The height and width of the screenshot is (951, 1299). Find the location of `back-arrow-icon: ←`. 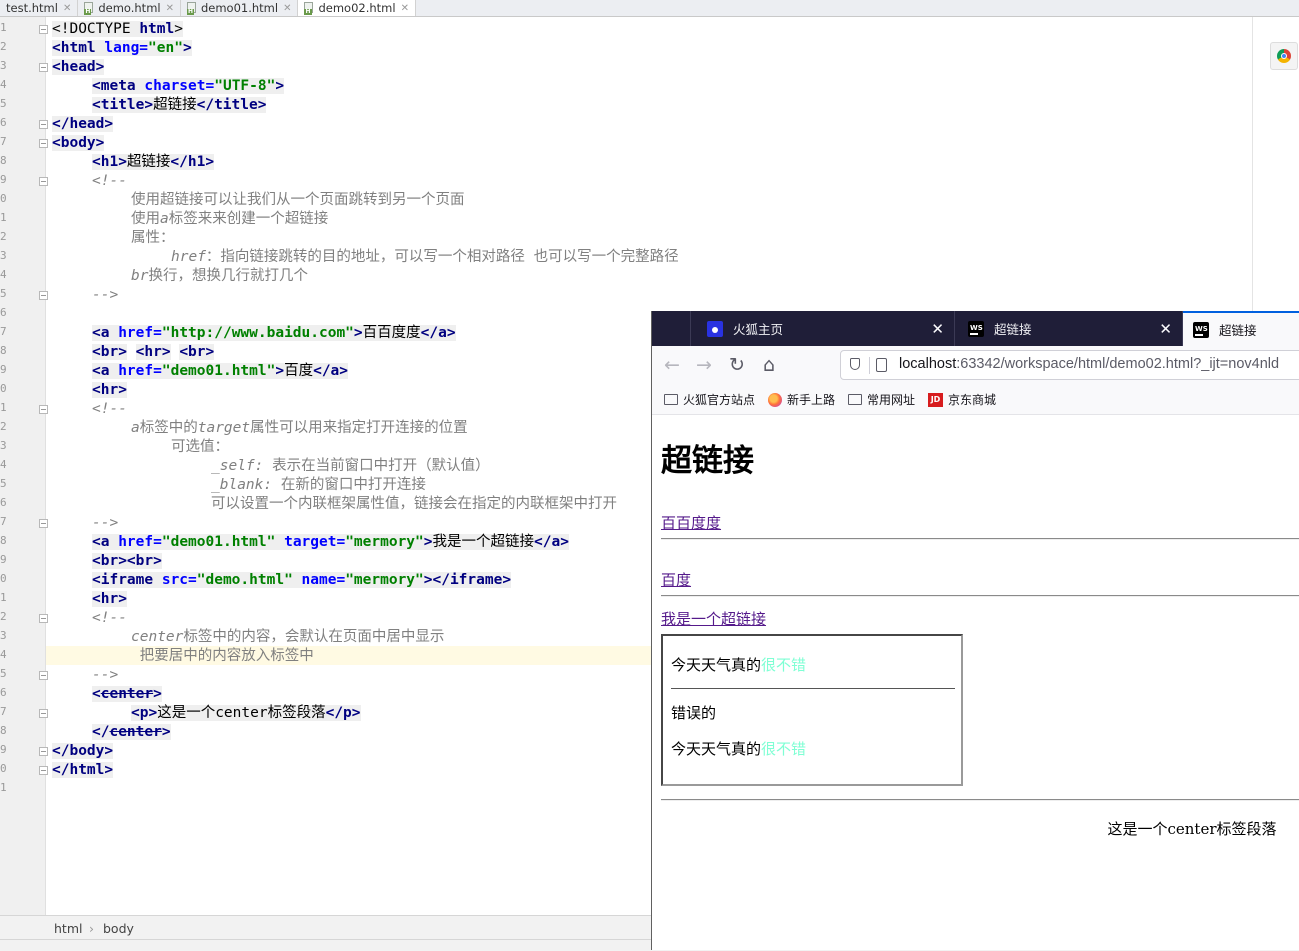

back-arrow-icon: ← is located at coordinates (672, 365).